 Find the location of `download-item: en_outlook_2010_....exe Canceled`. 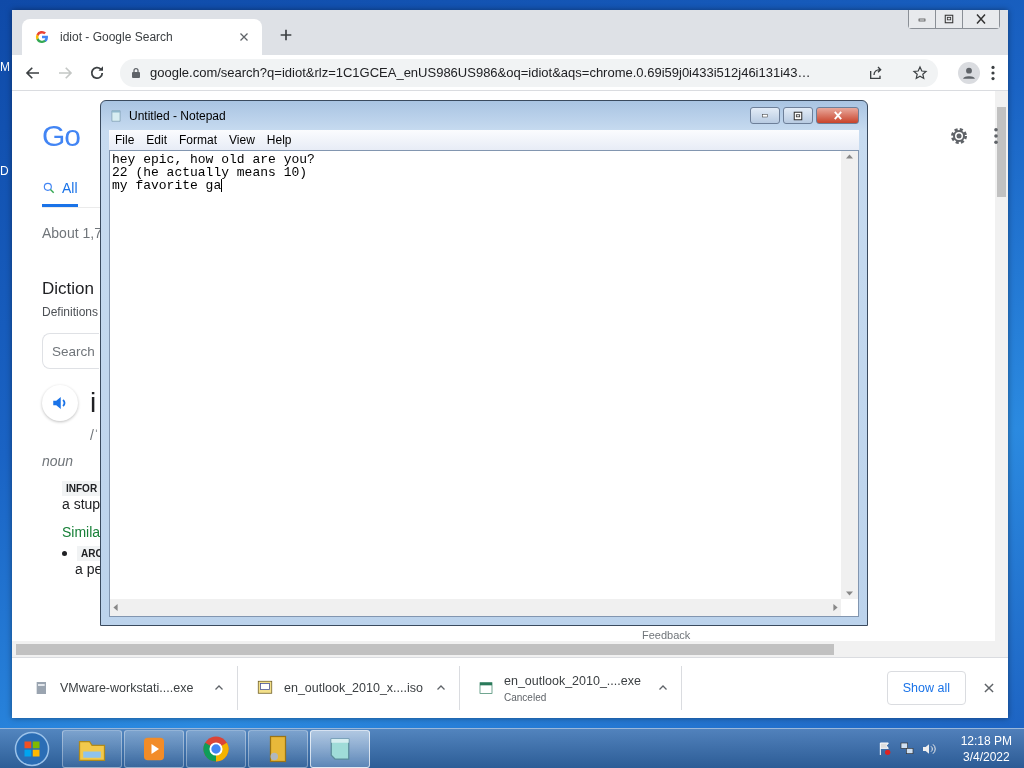

download-item: en_outlook_2010_....exe Canceled is located at coordinates (574, 688).